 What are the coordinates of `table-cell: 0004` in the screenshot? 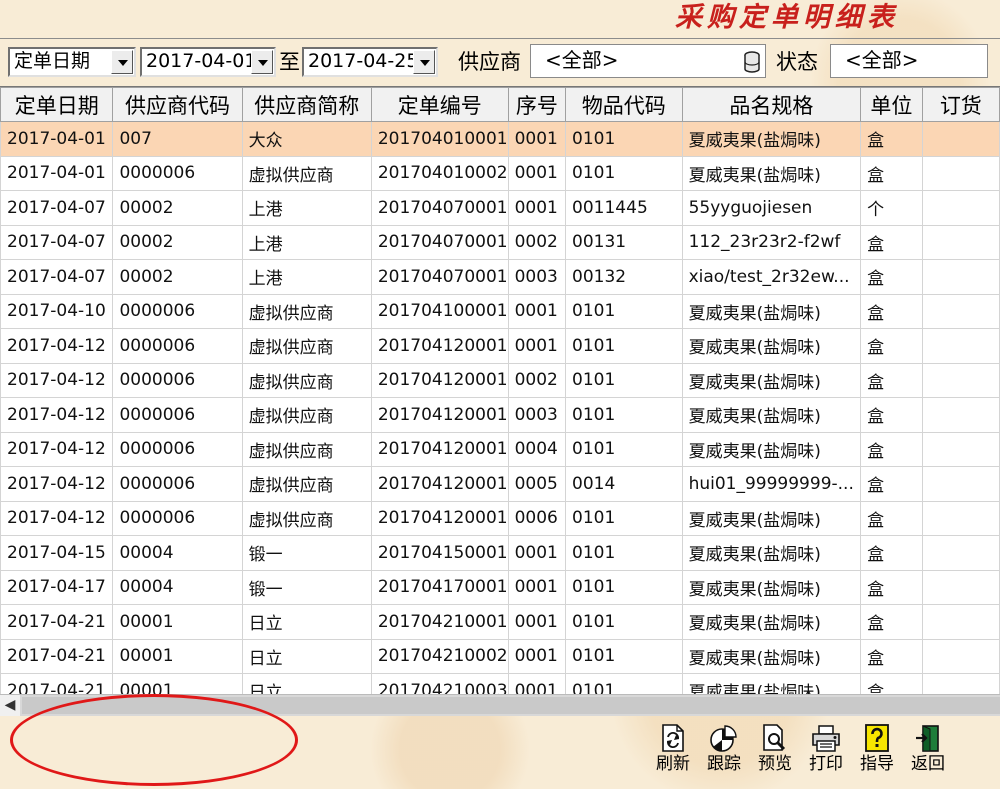 It's located at (537, 449).